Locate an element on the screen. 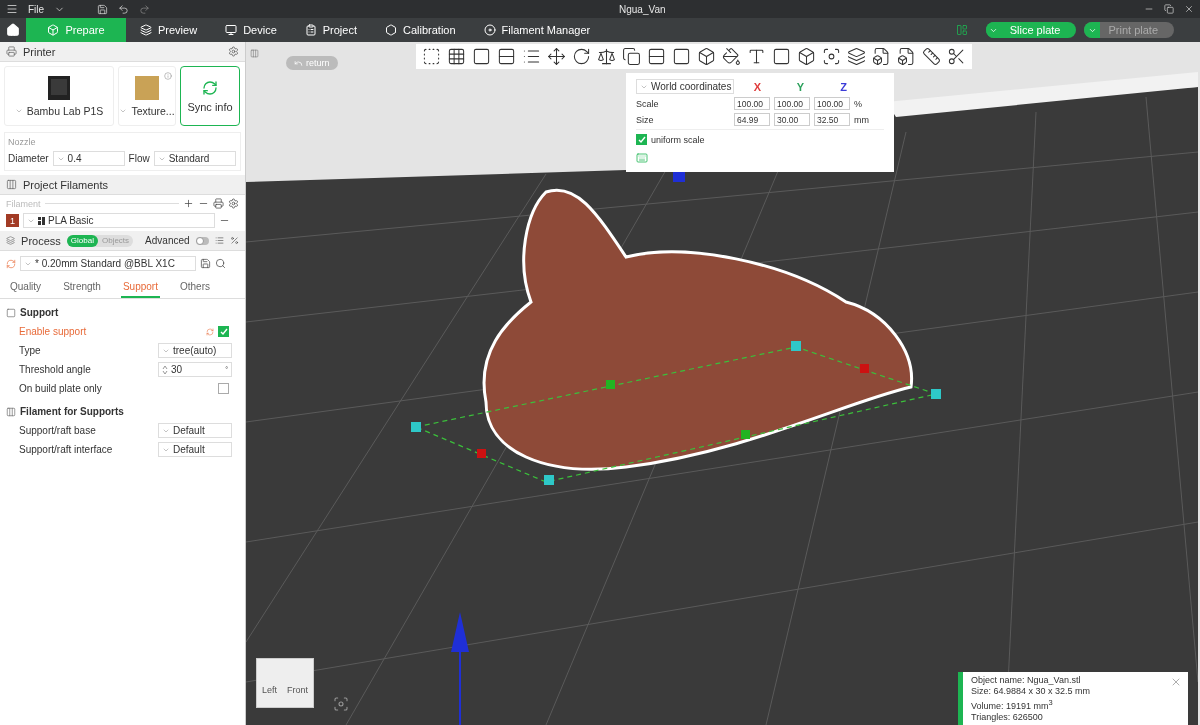 The width and height of the screenshot is (1200, 725). filament-select: PLA Basic is located at coordinates (119, 220).